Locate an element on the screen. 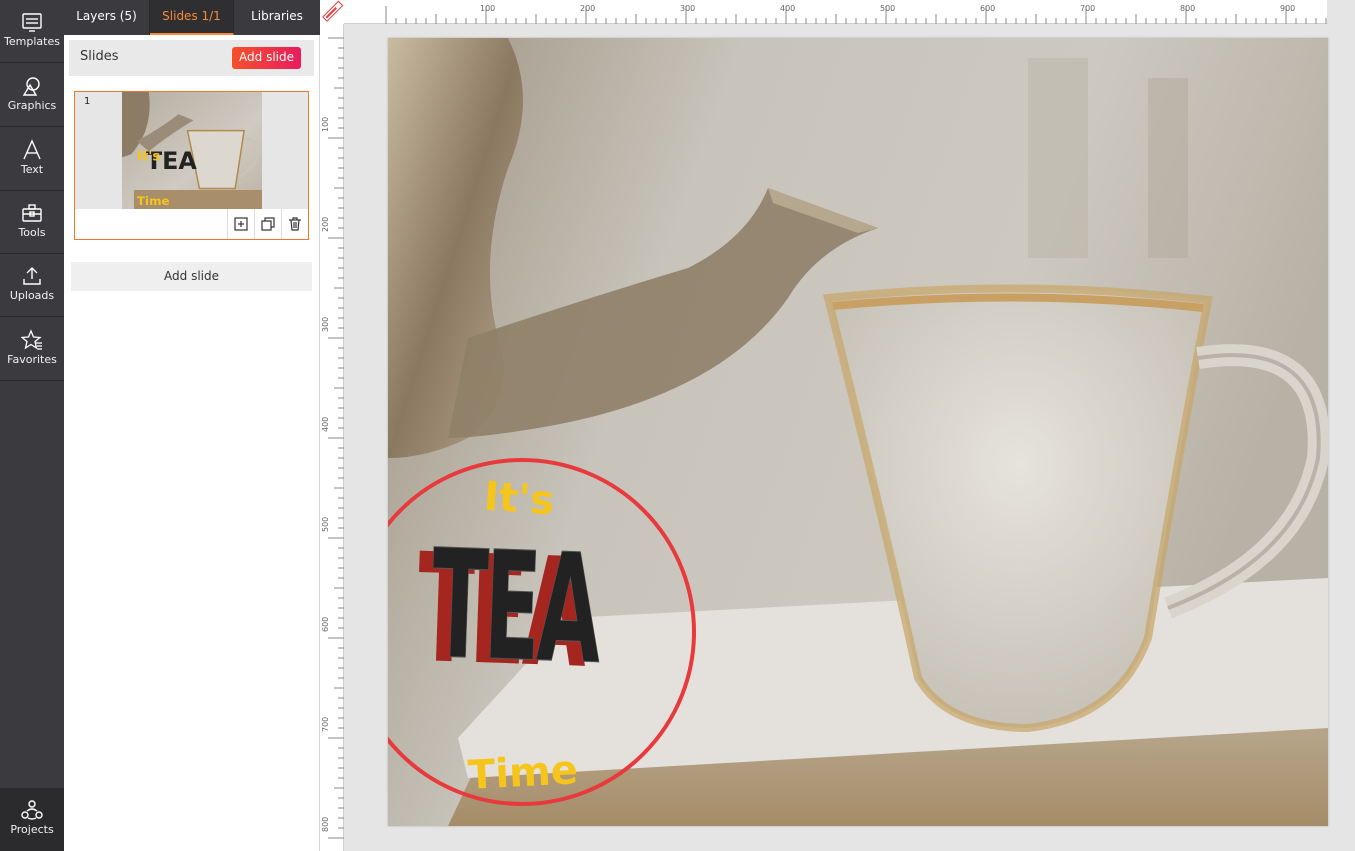  panel-tabs: Layers (5) Slides 1/1 Libraries is located at coordinates (192, 17).